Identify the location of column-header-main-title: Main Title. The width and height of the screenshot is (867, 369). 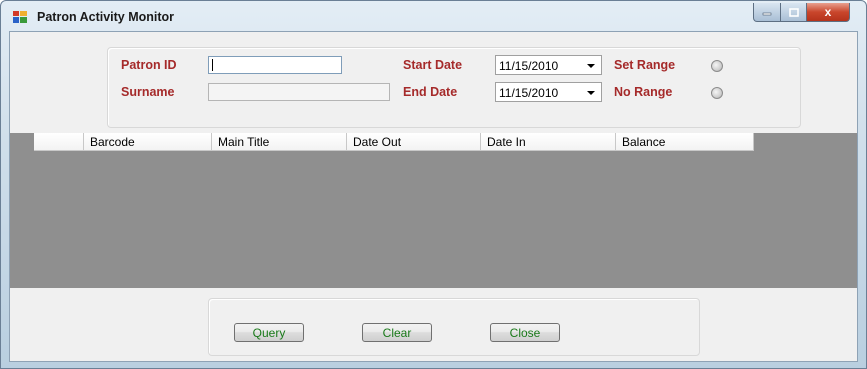
(279, 142).